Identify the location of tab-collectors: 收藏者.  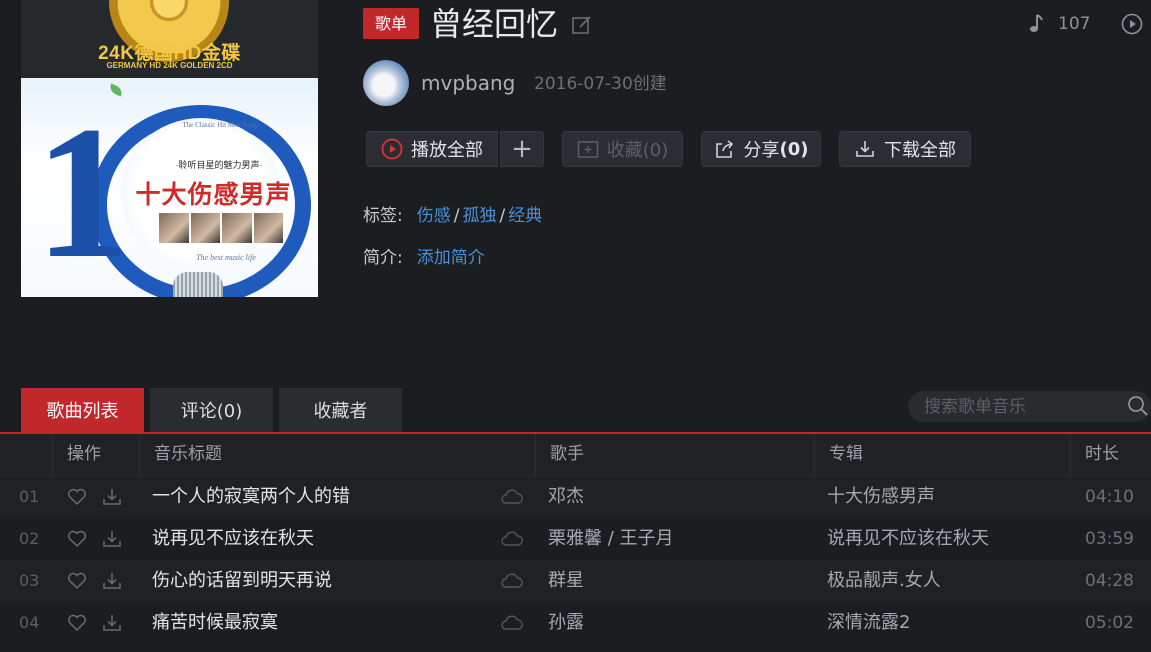
(340, 410).